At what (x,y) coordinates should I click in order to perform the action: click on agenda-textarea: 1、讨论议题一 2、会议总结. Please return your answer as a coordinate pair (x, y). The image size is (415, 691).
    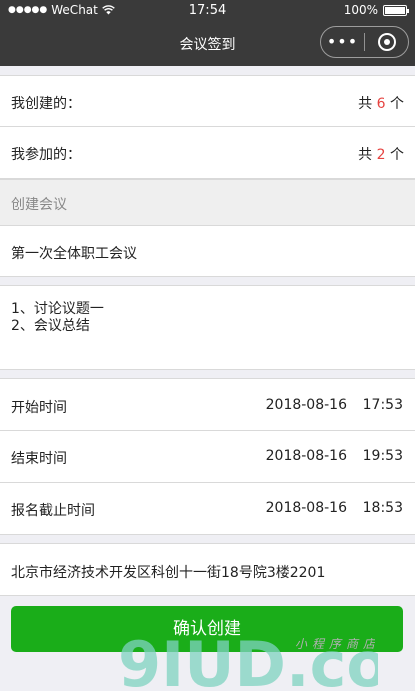
    Looking at the image, I should click on (207, 327).